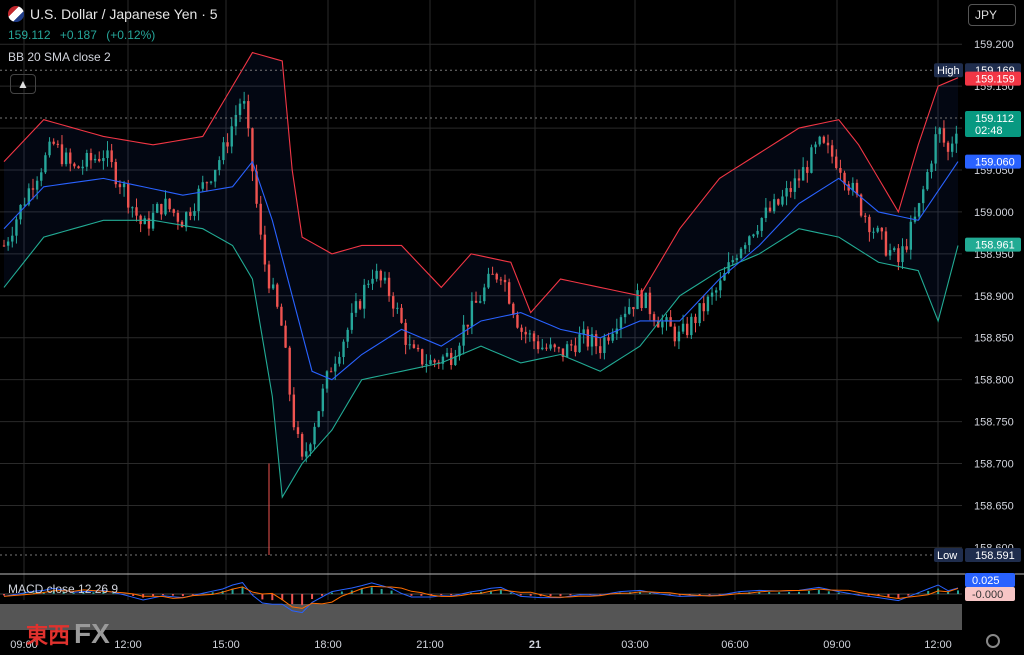 This screenshot has width=1024, height=655. I want to click on quote-line: 159.112 +0.187 (+0.12%), so click(84, 35).